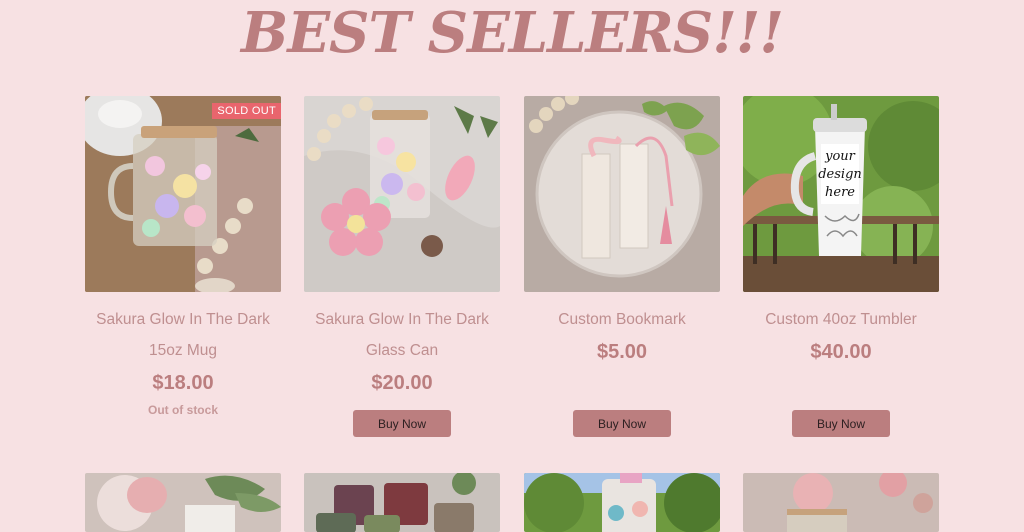  Describe the element at coordinates (622, 352) in the screenshot. I see `product-price: $5.00` at that location.